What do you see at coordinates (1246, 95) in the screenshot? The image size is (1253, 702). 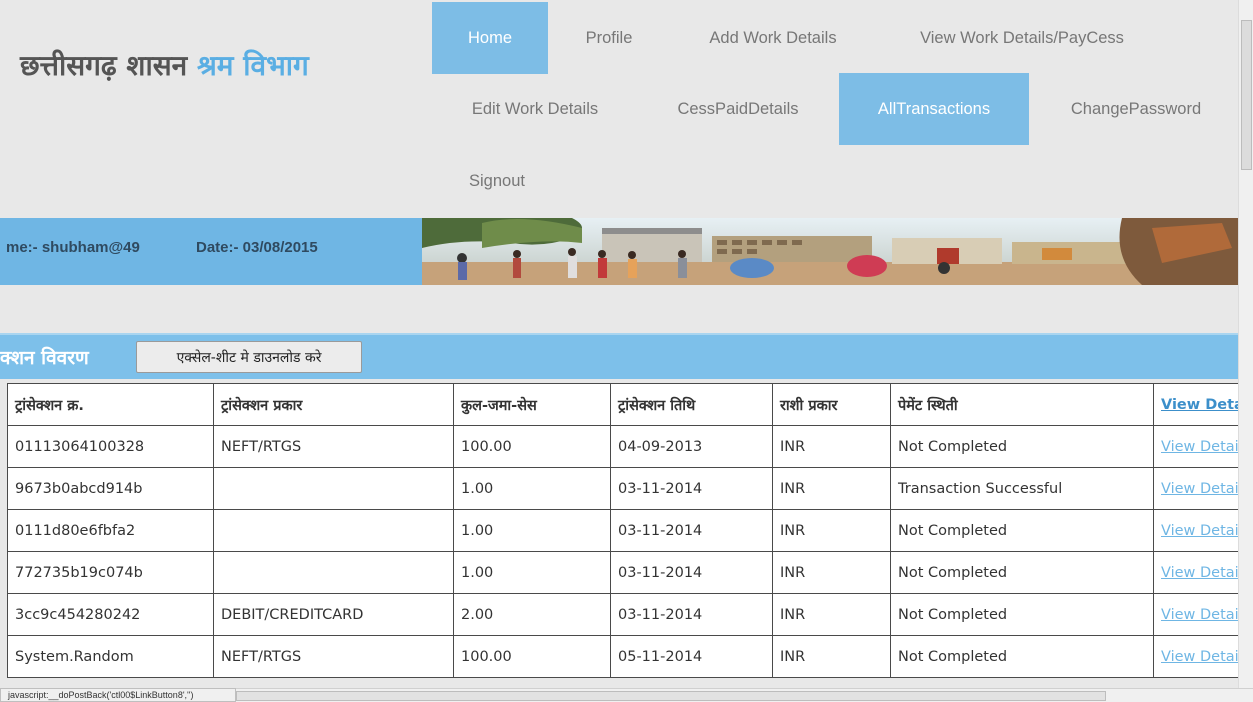 I see `vertical-scroll-thumb` at bounding box center [1246, 95].